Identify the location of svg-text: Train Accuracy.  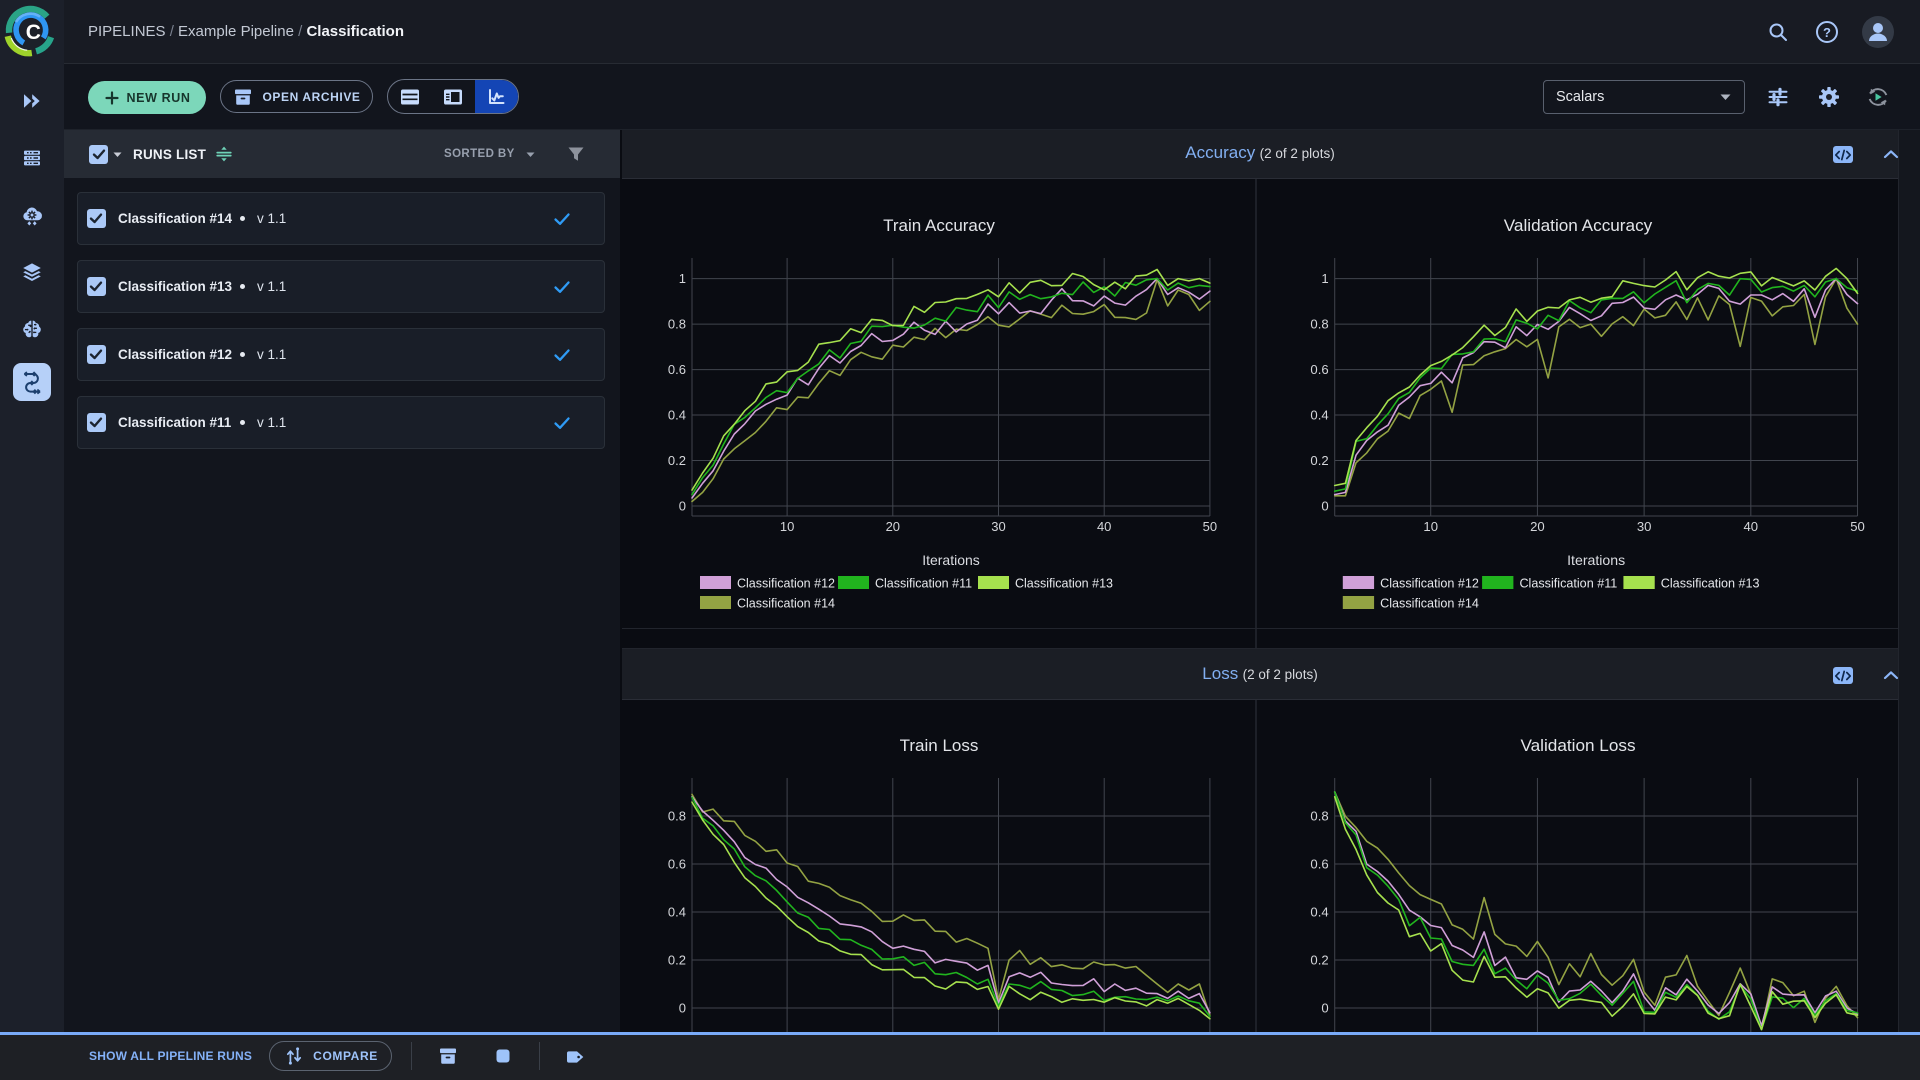
(939, 225).